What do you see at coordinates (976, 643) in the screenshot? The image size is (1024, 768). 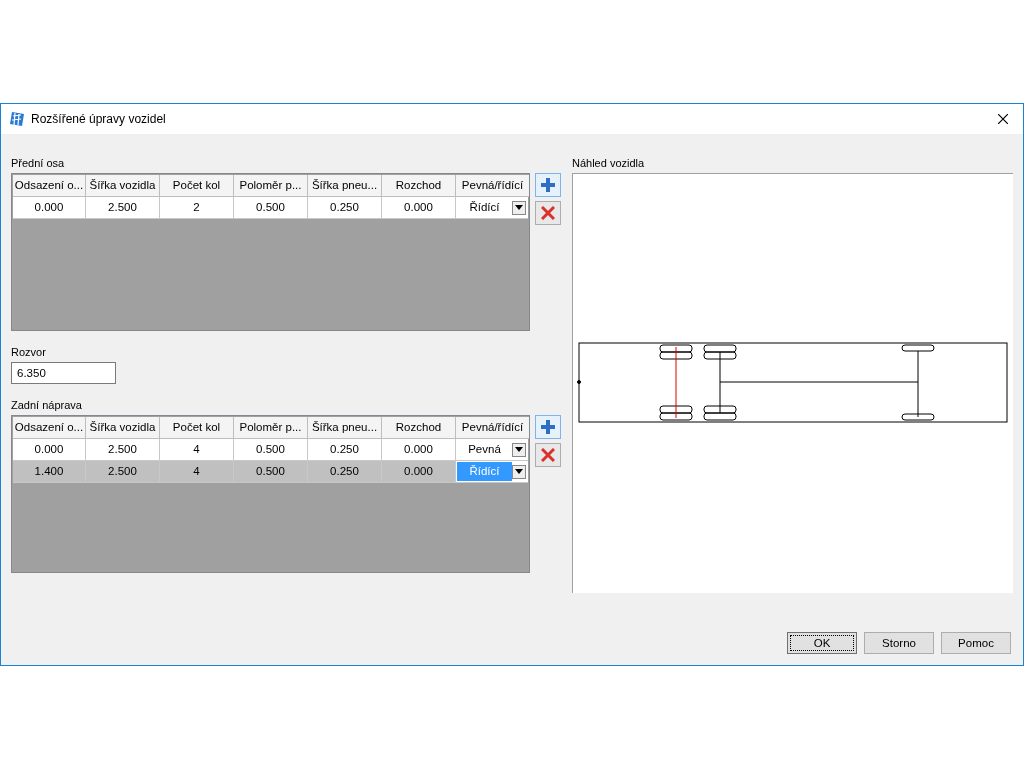 I see `dialog-button: Pomoc` at bounding box center [976, 643].